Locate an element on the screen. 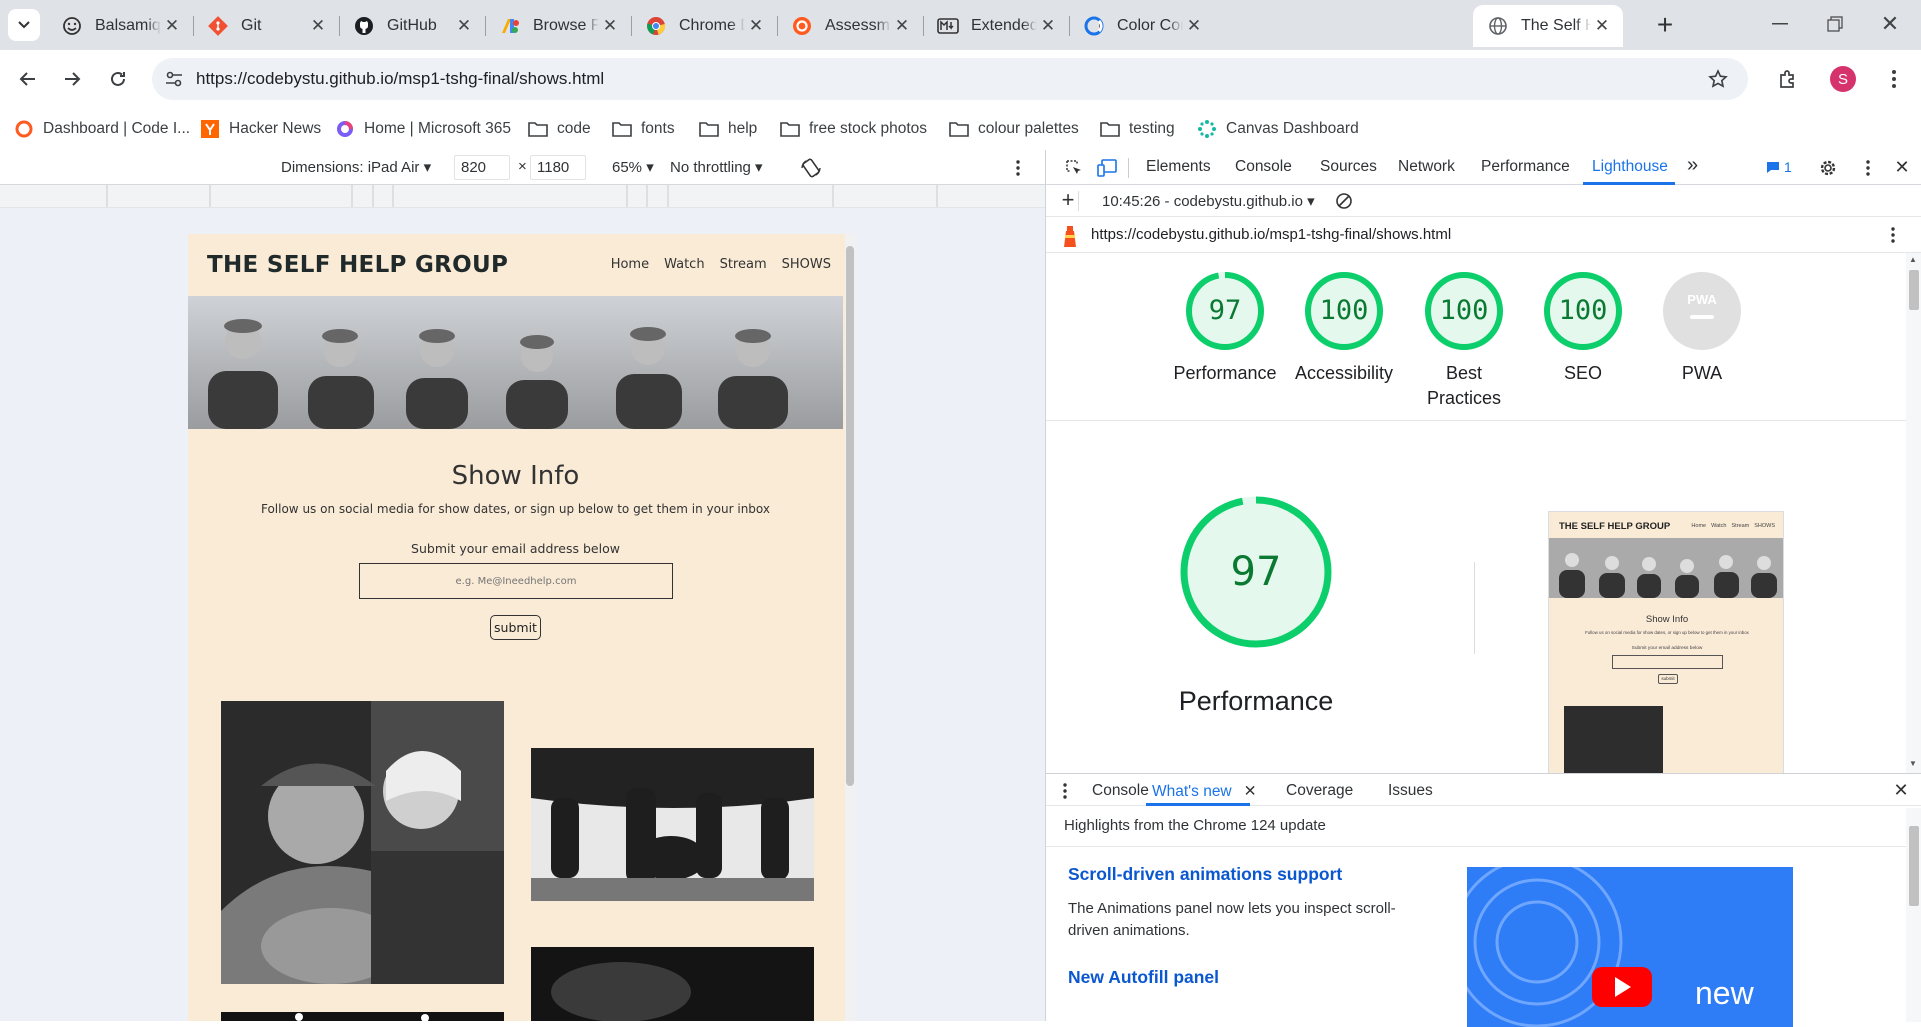 This screenshot has width=1921, height=1027. page-scrollbar is located at coordinates (850, 627).